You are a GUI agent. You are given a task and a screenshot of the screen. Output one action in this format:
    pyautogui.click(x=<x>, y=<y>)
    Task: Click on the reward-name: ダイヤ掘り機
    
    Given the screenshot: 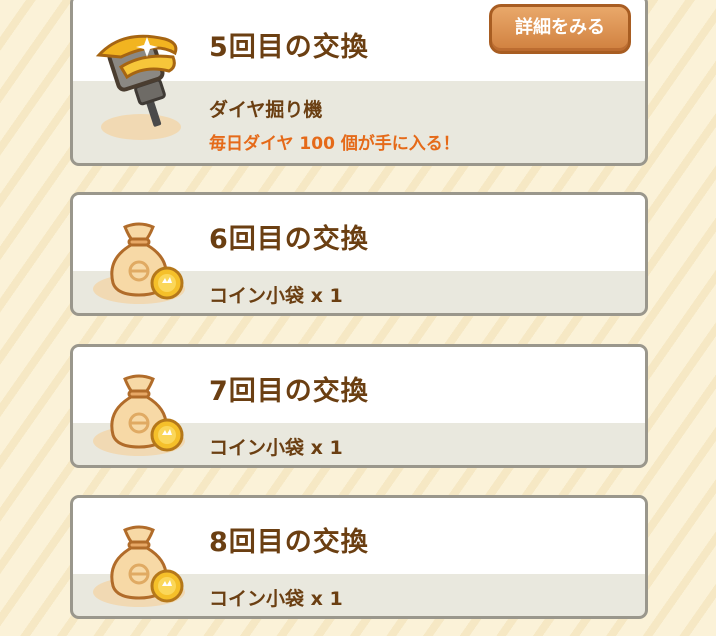 What is the action you would take?
    pyautogui.click(x=266, y=110)
    